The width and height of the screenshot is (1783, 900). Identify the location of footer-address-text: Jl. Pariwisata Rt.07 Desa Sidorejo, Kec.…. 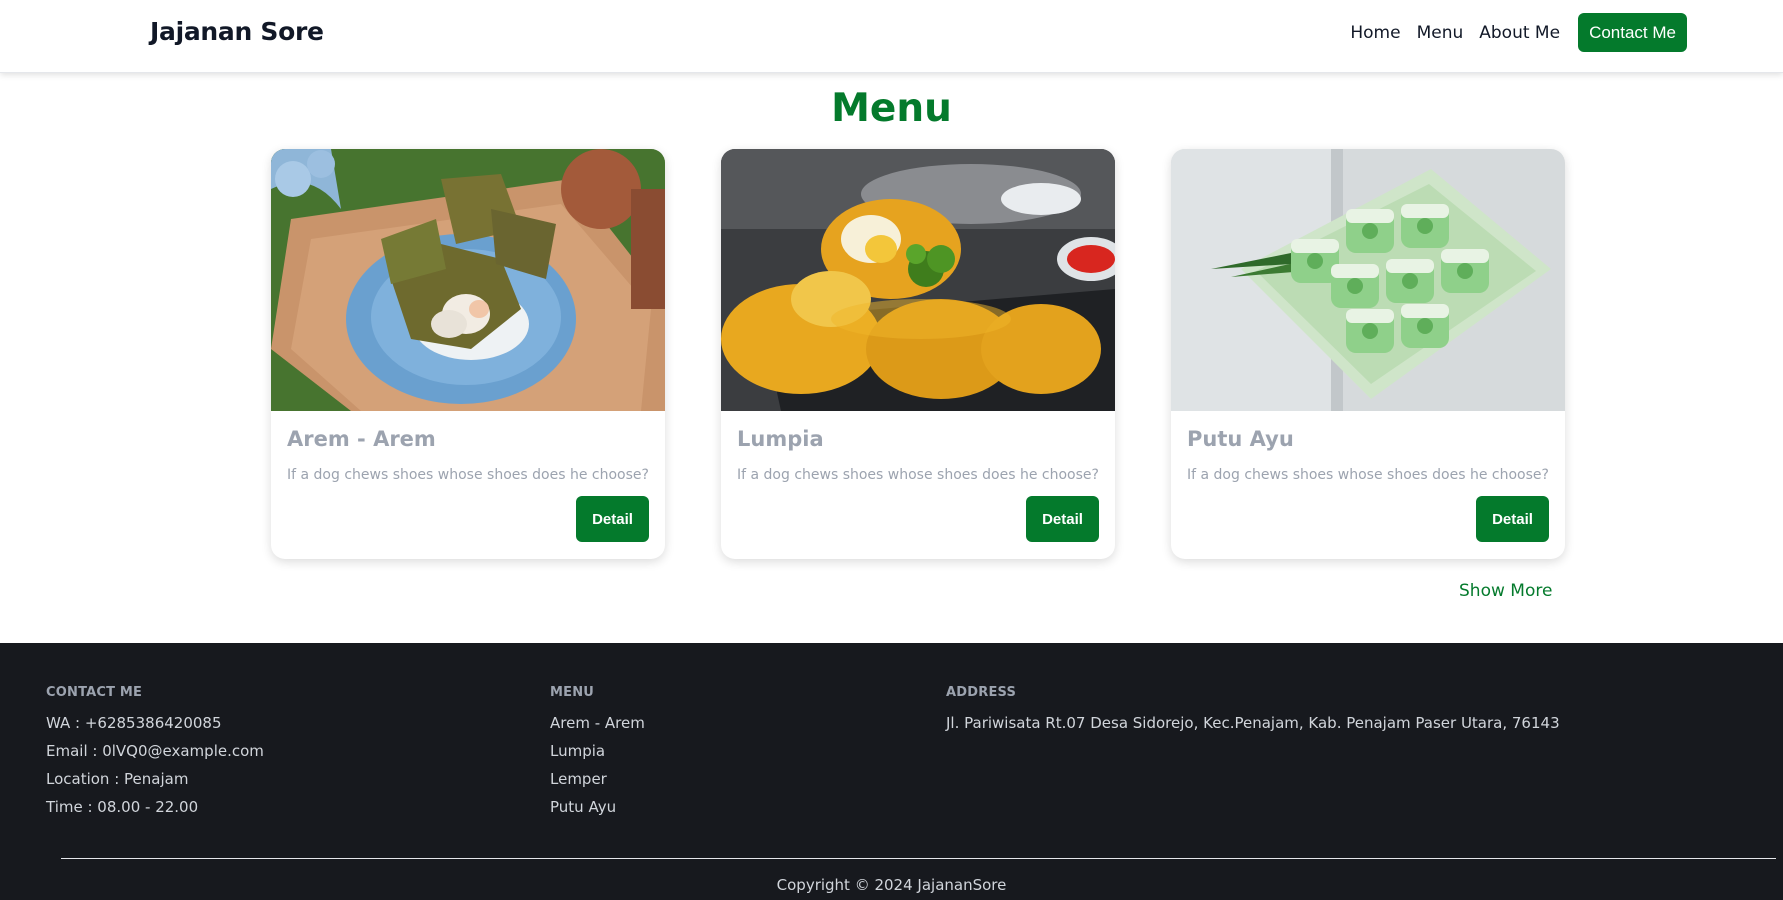
(1253, 723).